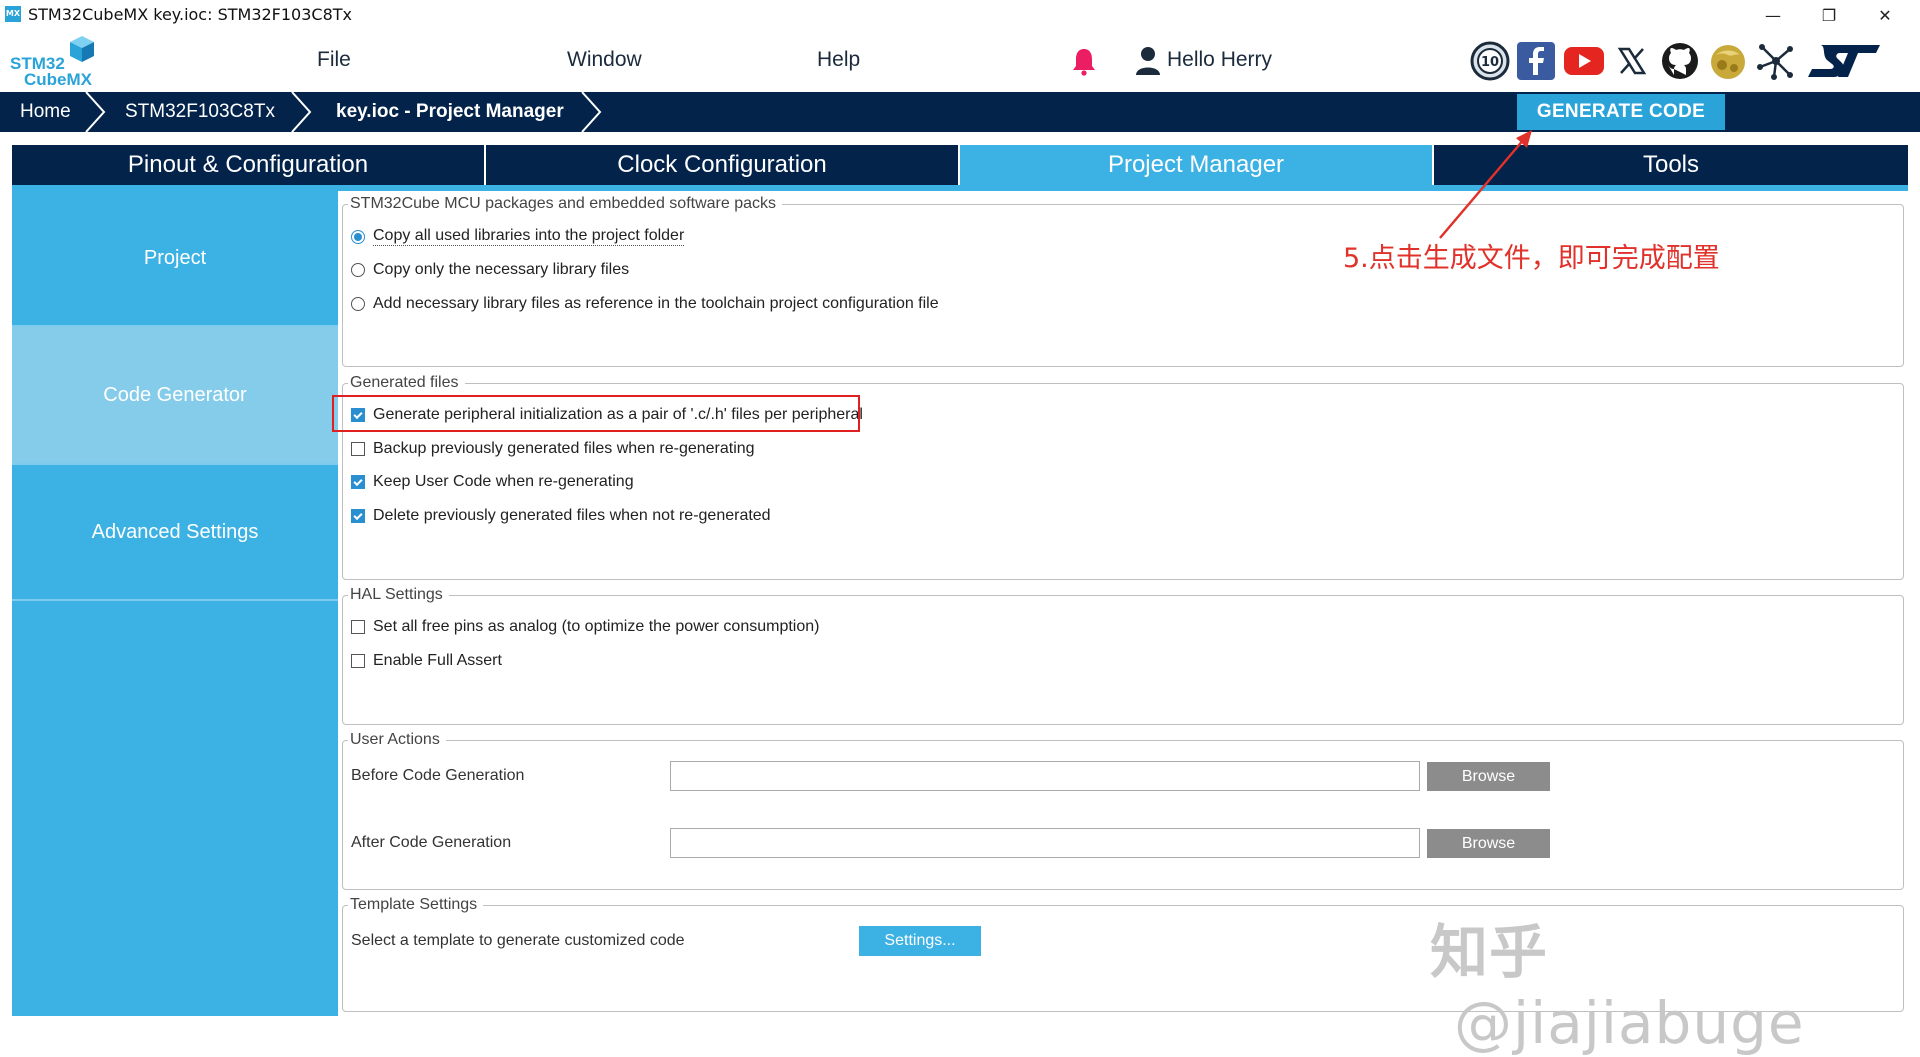 This screenshot has height=1057, width=1920. Describe the element at coordinates (416, 905) in the screenshot. I see `group-legend: Template Settings` at that location.